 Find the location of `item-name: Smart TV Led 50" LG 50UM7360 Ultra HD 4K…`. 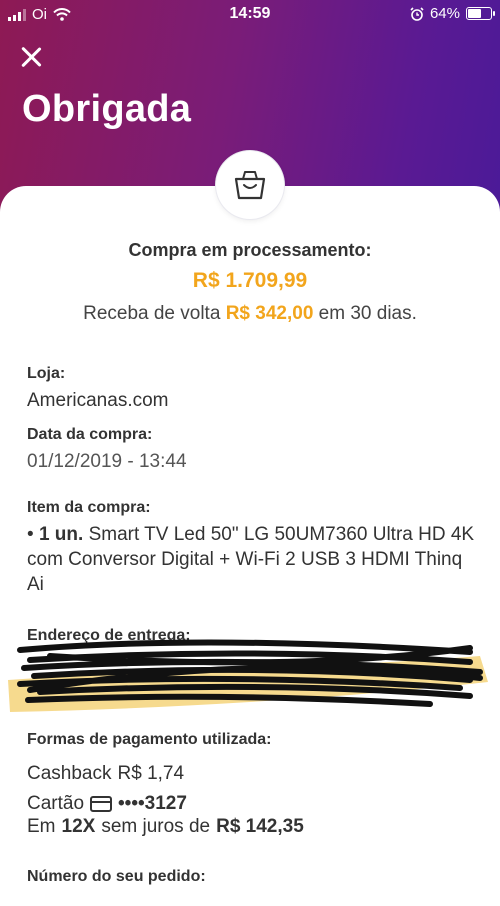

item-name: Smart TV Led 50" LG 50UM7360 Ultra HD 4K… is located at coordinates (251, 559).